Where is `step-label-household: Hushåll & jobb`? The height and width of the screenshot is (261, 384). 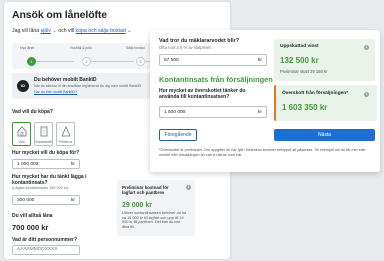 step-label-household: Hushåll & jobb is located at coordinates (81, 48).